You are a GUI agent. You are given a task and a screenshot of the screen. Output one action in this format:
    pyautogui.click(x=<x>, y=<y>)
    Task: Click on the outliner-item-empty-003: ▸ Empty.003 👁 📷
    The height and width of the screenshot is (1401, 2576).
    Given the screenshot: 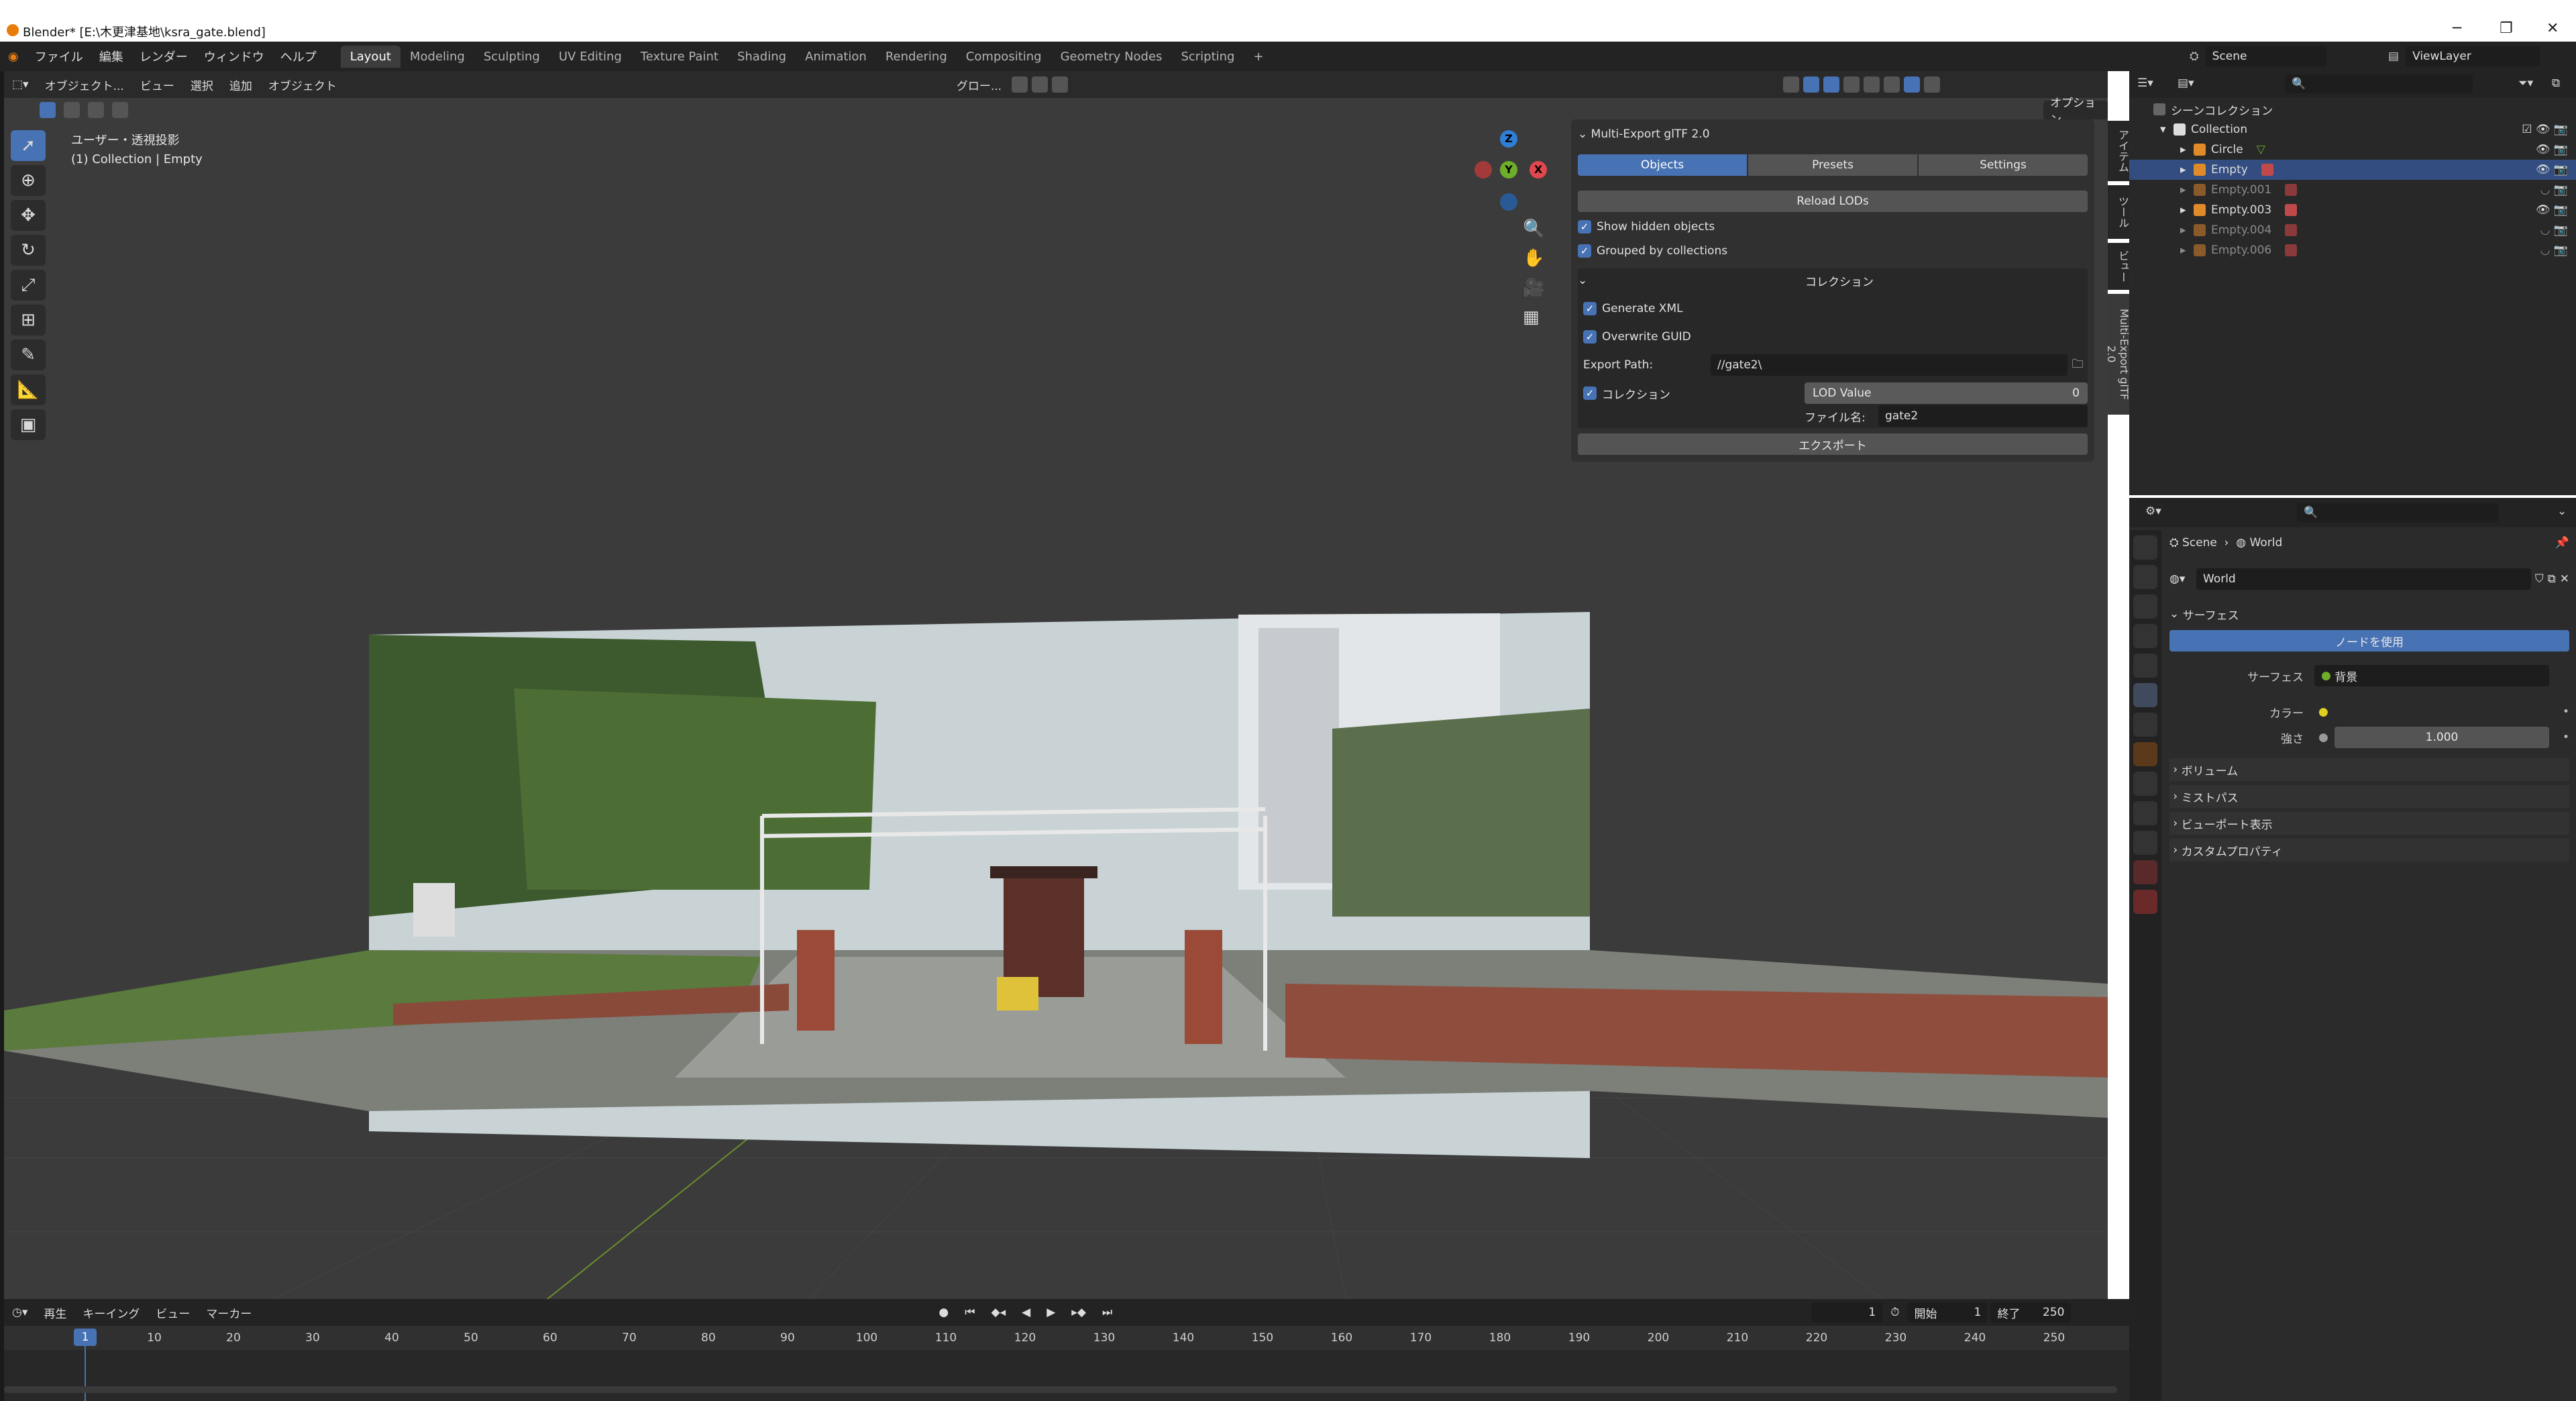 What is the action you would take?
    pyautogui.click(x=2352, y=210)
    